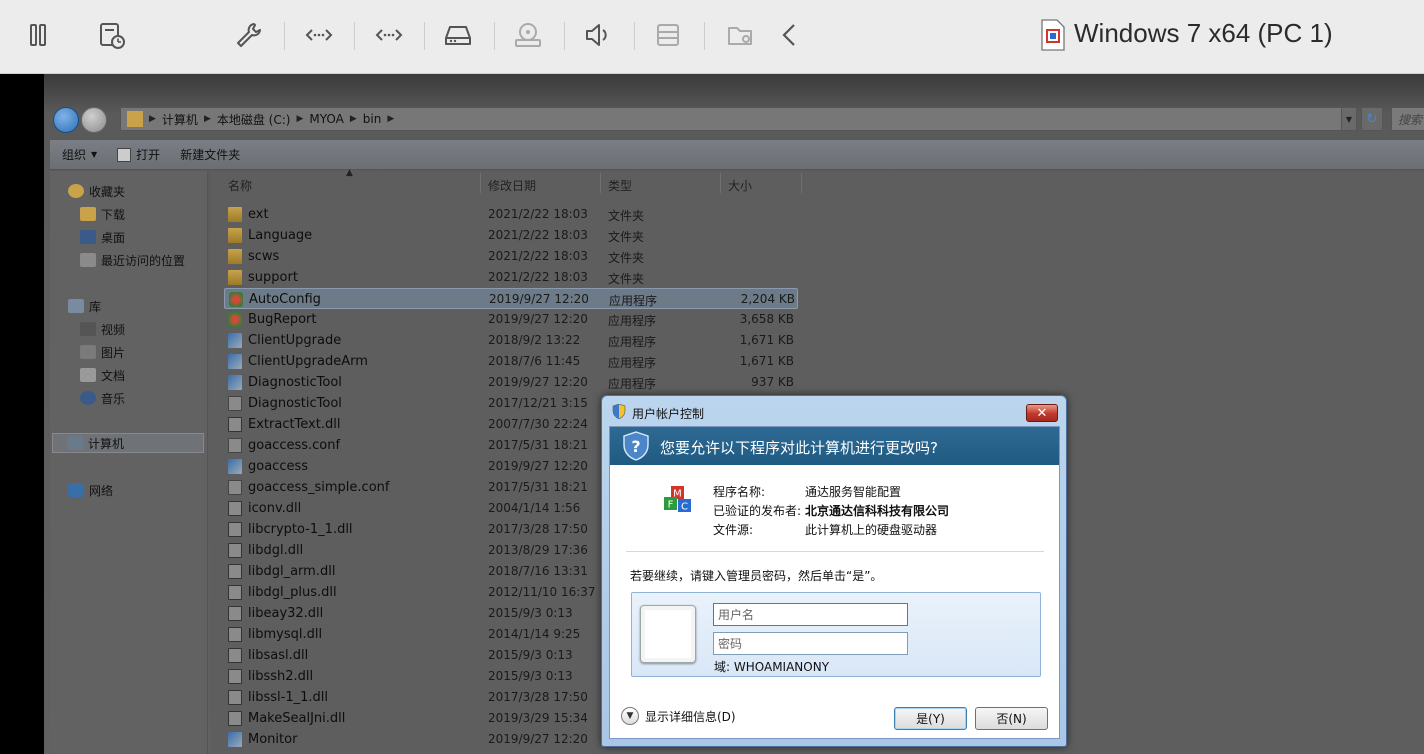  What do you see at coordinates (511, 214) in the screenshot?
I see `file-row: ext 2021/2/22 18:03 文件夹` at bounding box center [511, 214].